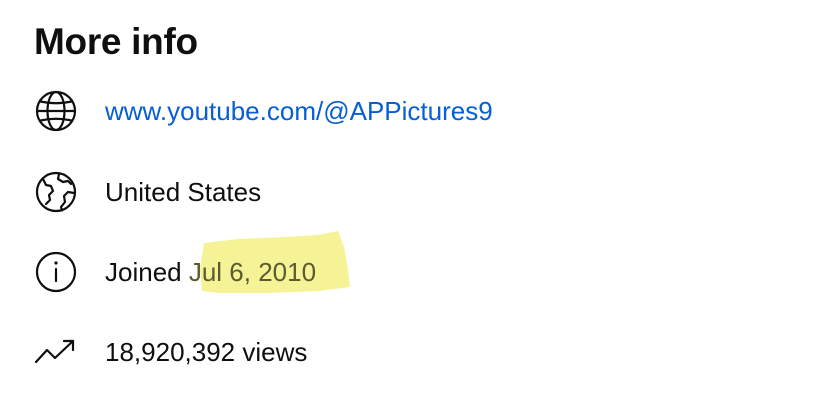  What do you see at coordinates (116, 41) in the screenshot?
I see `section-title: More info` at bounding box center [116, 41].